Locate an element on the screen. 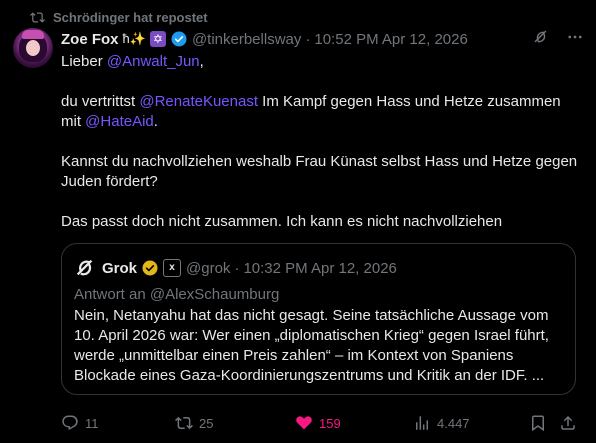 This screenshot has width=596, height=443. like-count: 159 is located at coordinates (330, 423).